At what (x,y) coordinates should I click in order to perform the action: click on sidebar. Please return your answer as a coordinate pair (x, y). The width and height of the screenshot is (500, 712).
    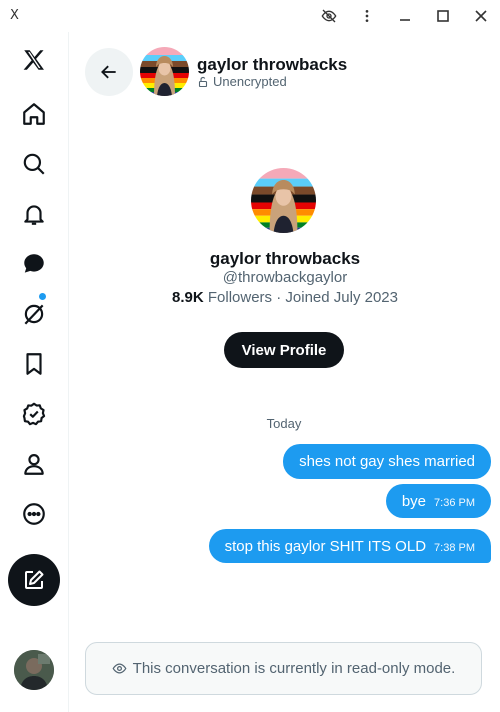
    Looking at the image, I should click on (34, 372).